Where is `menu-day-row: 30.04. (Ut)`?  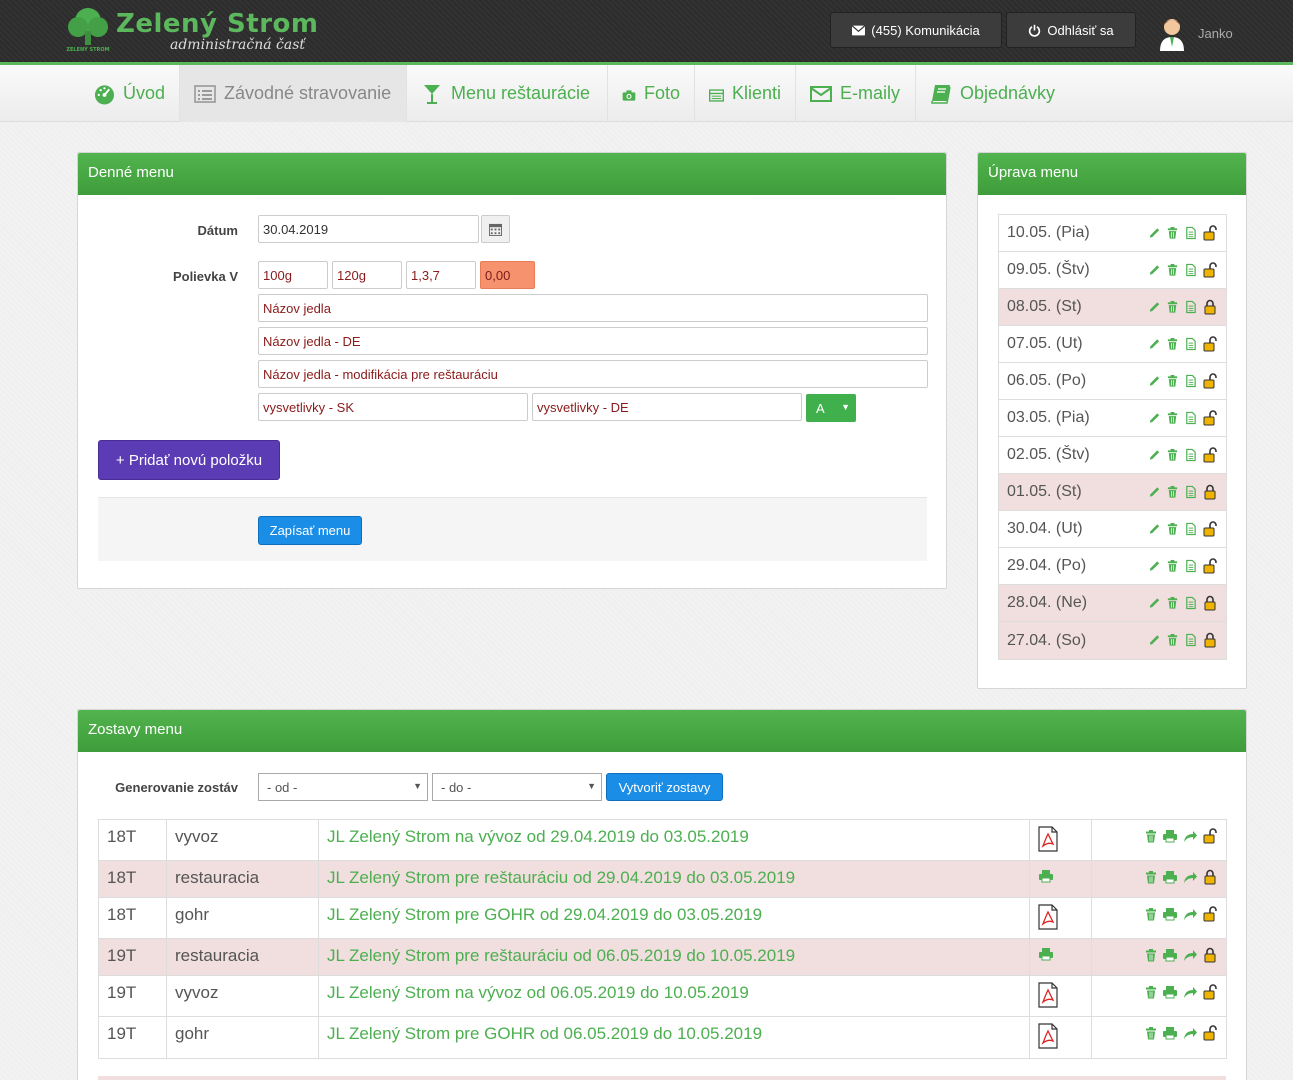 menu-day-row: 30.04. (Ut) is located at coordinates (1112, 529).